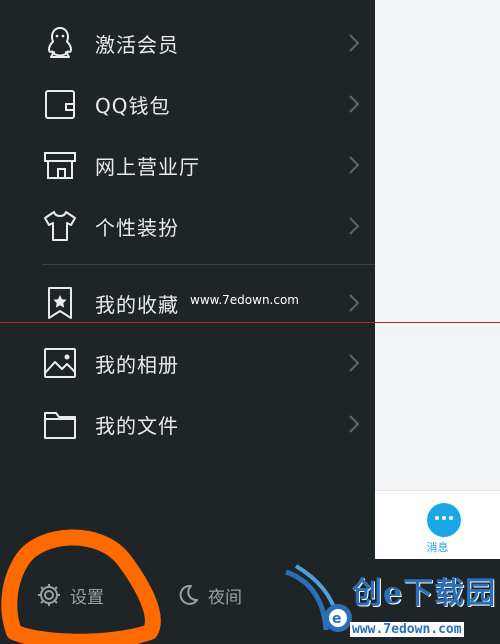 This screenshot has width=500, height=644. Describe the element at coordinates (60, 303) in the screenshot. I see `bookmark-star-icon` at that location.